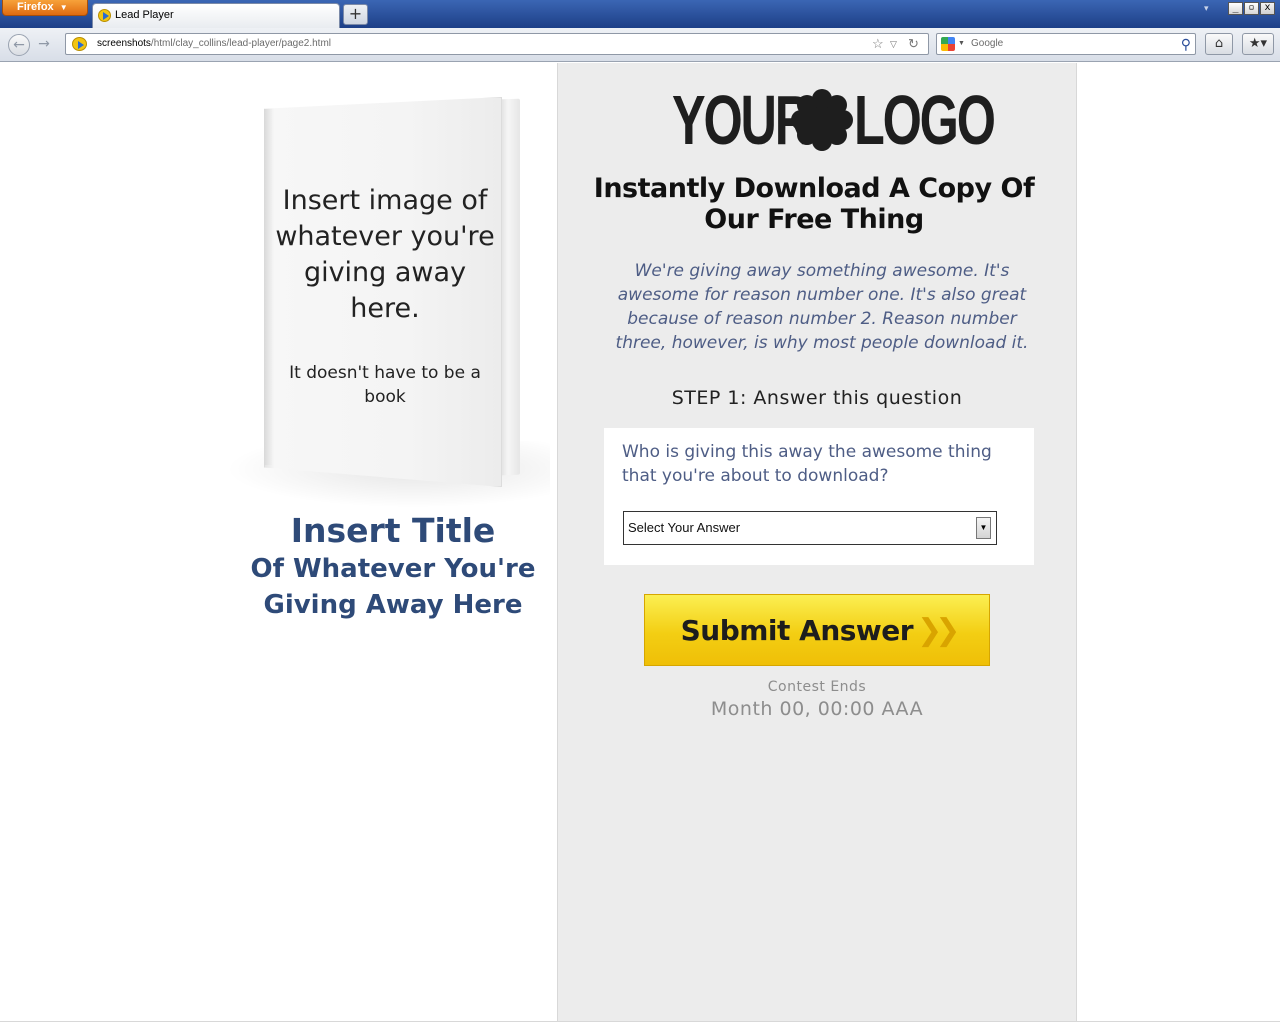 The image size is (1280, 1024). Describe the element at coordinates (878, 44) in the screenshot. I see `bookmark-star-icon: ☆` at that location.